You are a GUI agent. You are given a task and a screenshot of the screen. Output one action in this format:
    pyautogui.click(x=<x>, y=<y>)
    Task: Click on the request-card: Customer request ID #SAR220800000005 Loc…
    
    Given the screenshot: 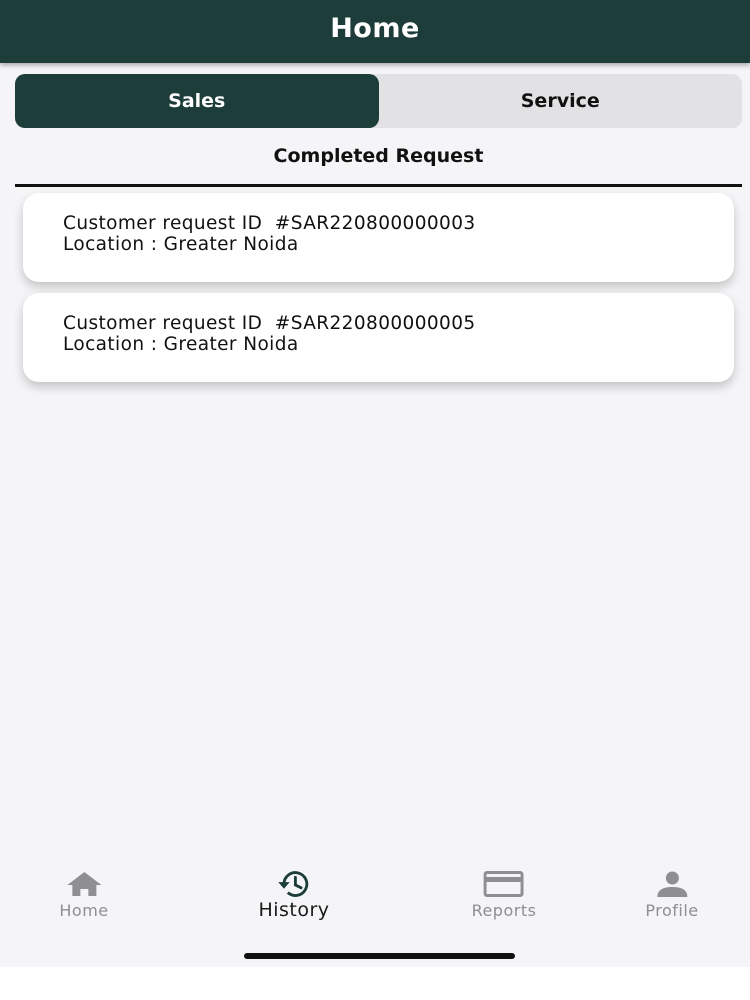 What is the action you would take?
    pyautogui.click(x=378, y=337)
    